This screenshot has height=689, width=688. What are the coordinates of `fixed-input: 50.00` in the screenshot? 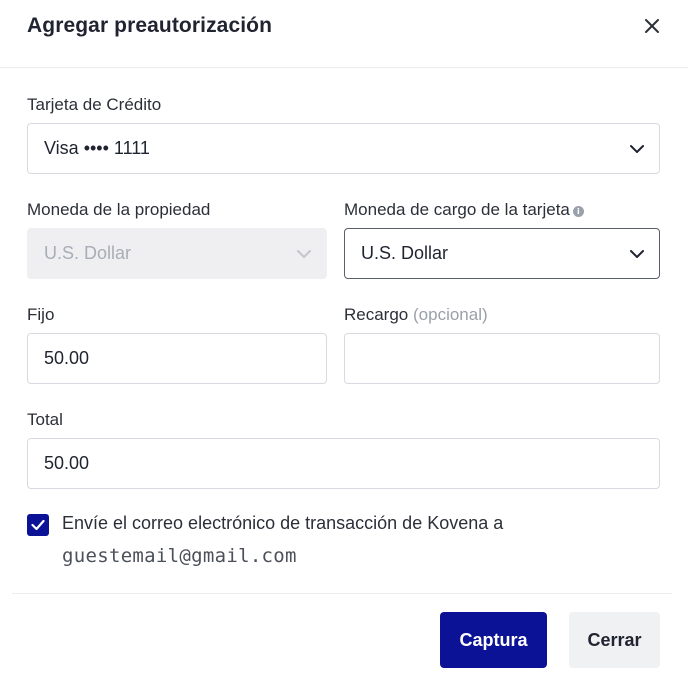 It's located at (177, 358).